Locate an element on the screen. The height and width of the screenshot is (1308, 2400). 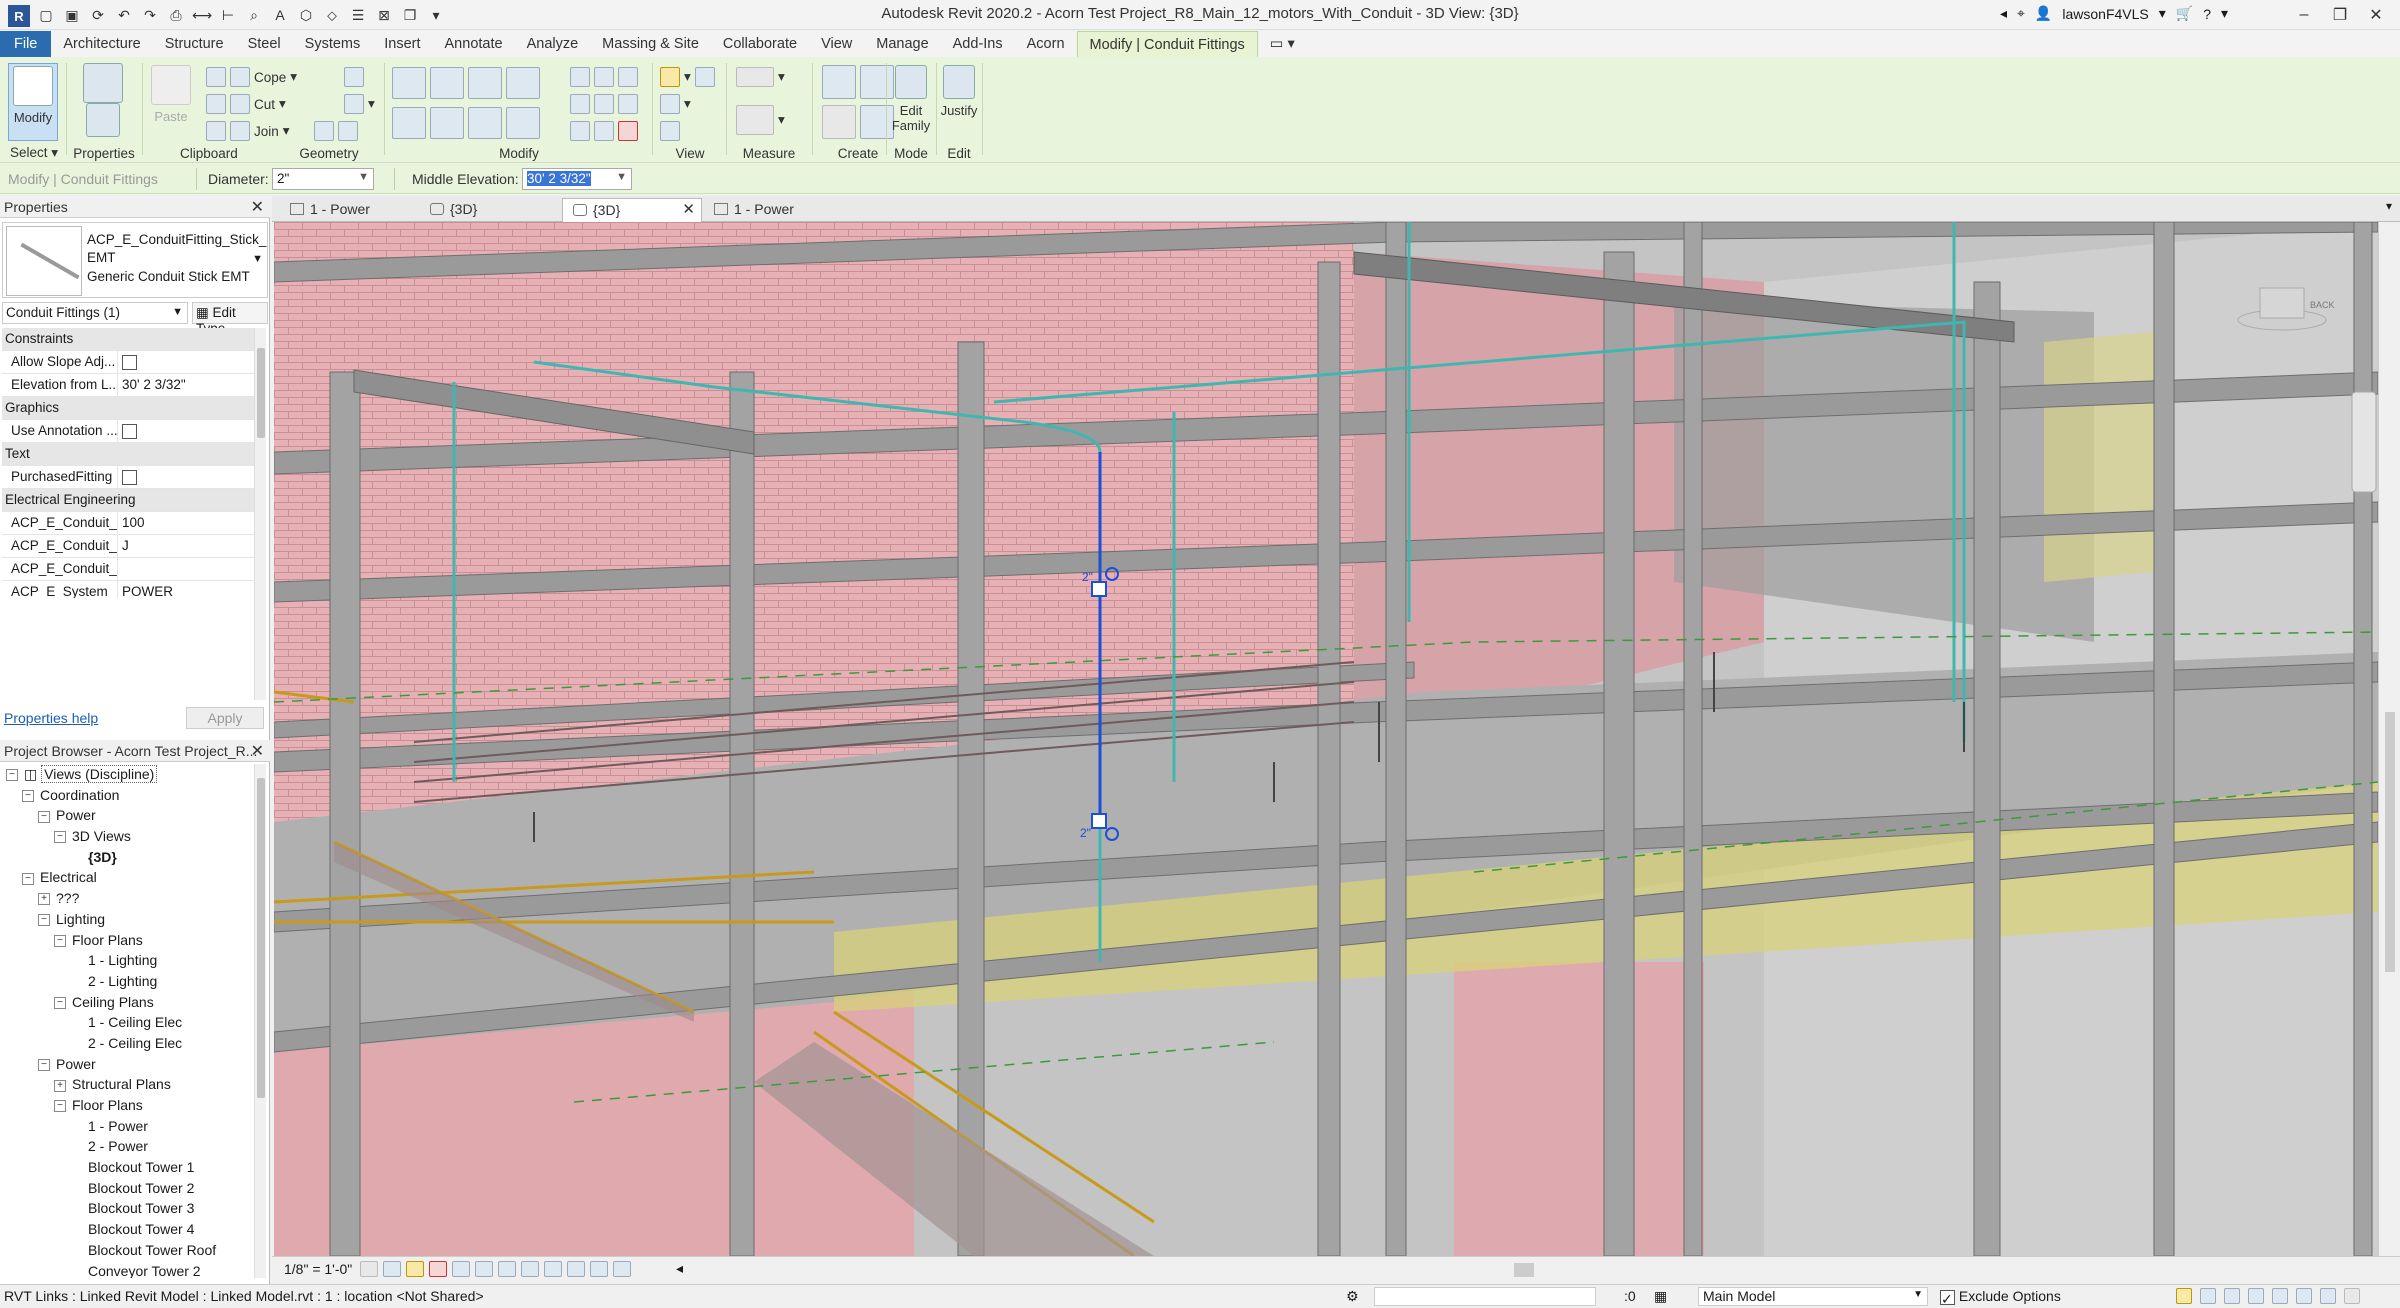
browser-scrollbar is located at coordinates (260, 1021).